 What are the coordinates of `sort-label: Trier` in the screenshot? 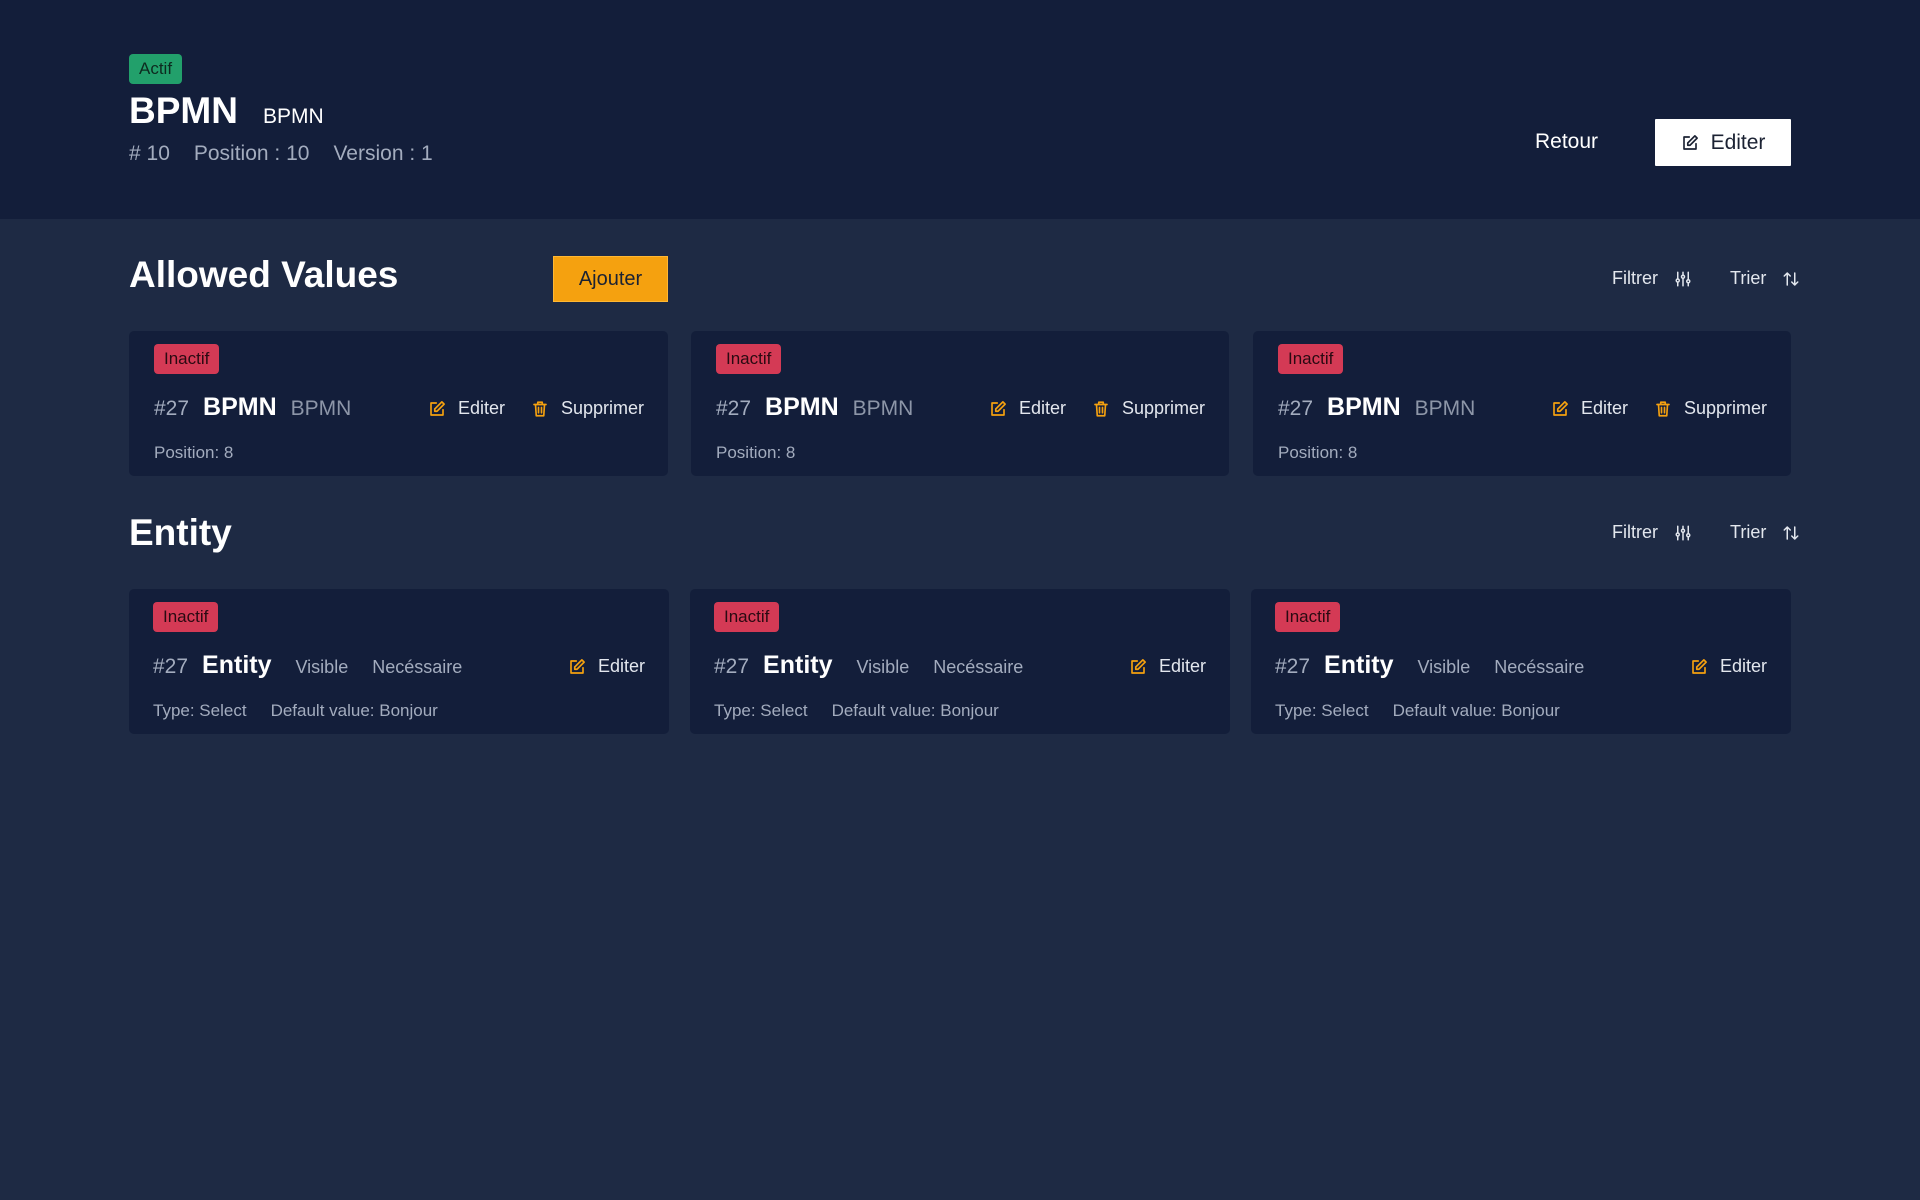 It's located at (1748, 278).